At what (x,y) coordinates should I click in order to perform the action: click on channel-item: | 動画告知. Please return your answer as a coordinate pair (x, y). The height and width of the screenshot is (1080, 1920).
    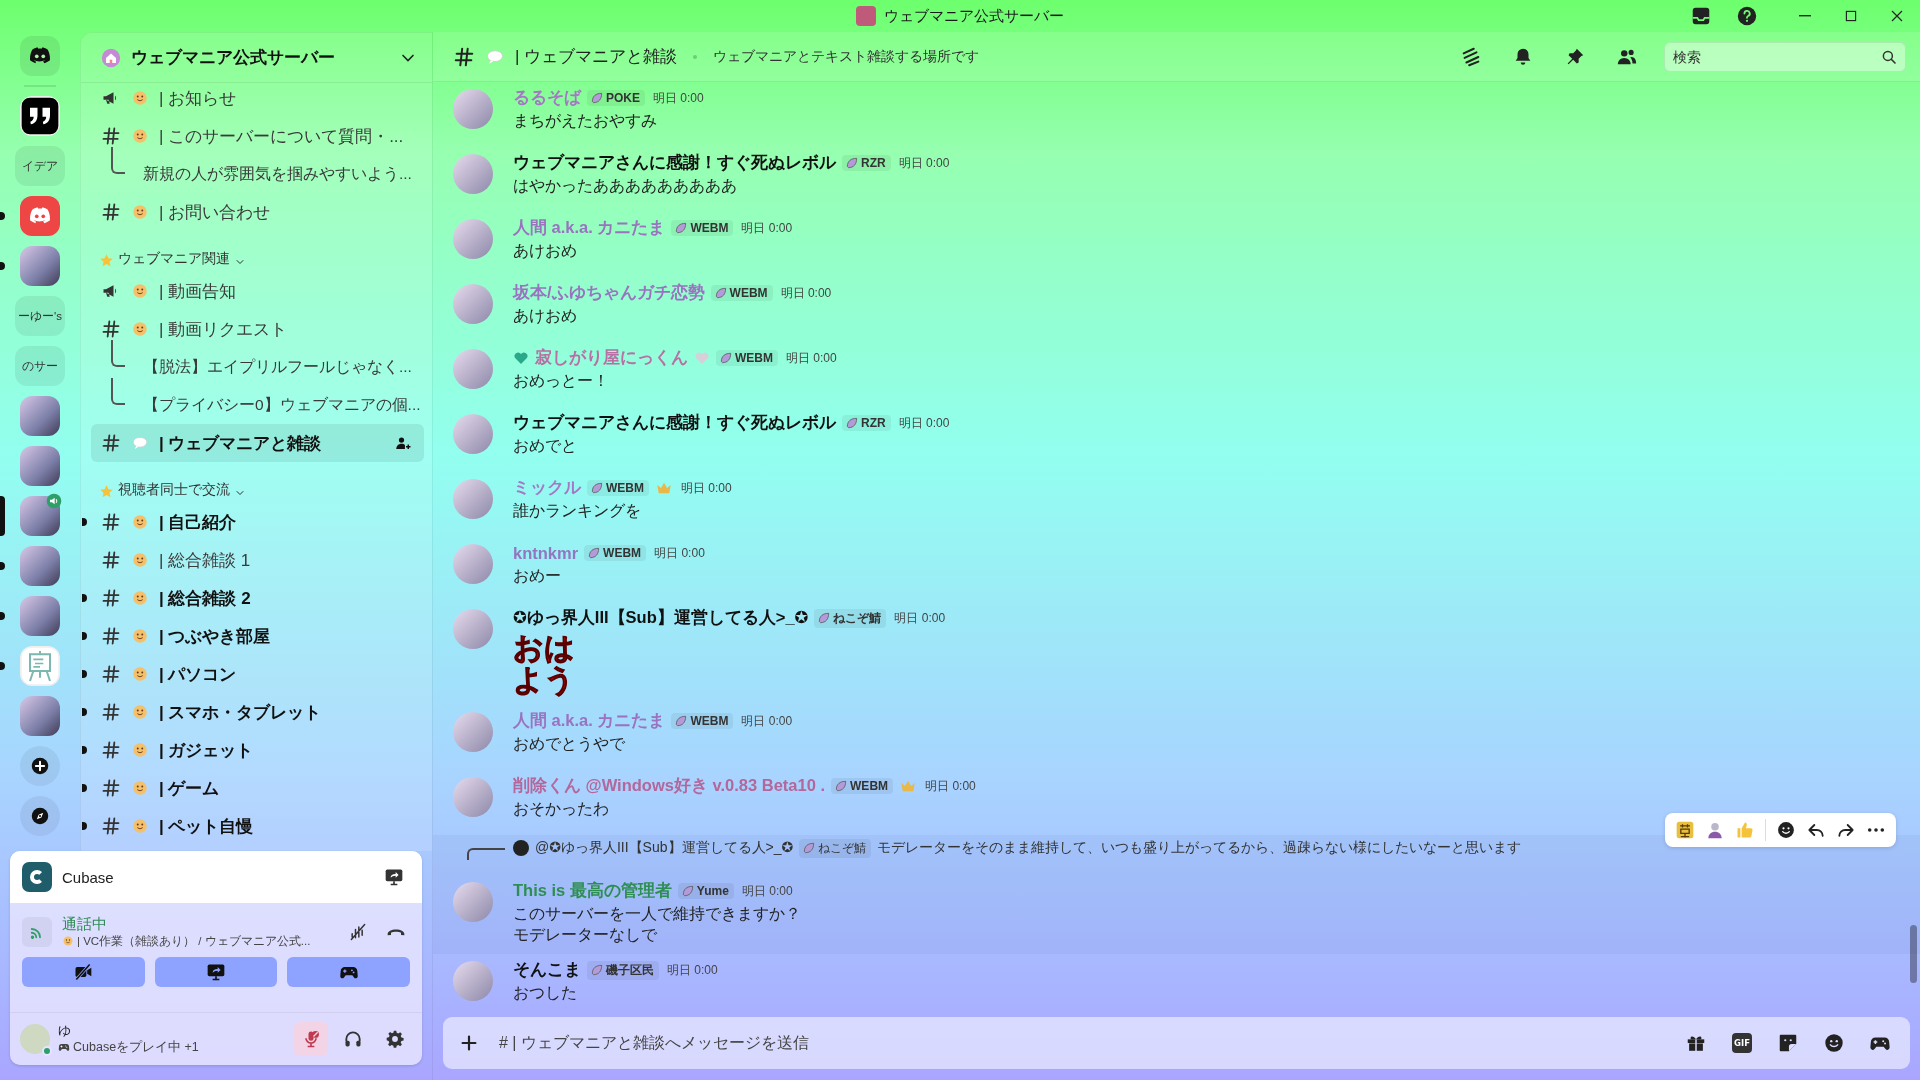
    Looking at the image, I should click on (257, 291).